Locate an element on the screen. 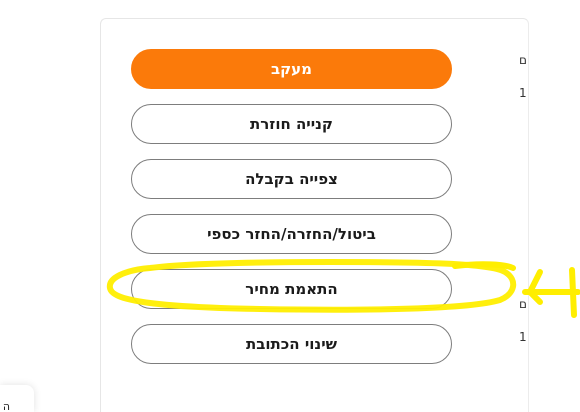  price-match-button: התאמת מחיר is located at coordinates (291, 289).